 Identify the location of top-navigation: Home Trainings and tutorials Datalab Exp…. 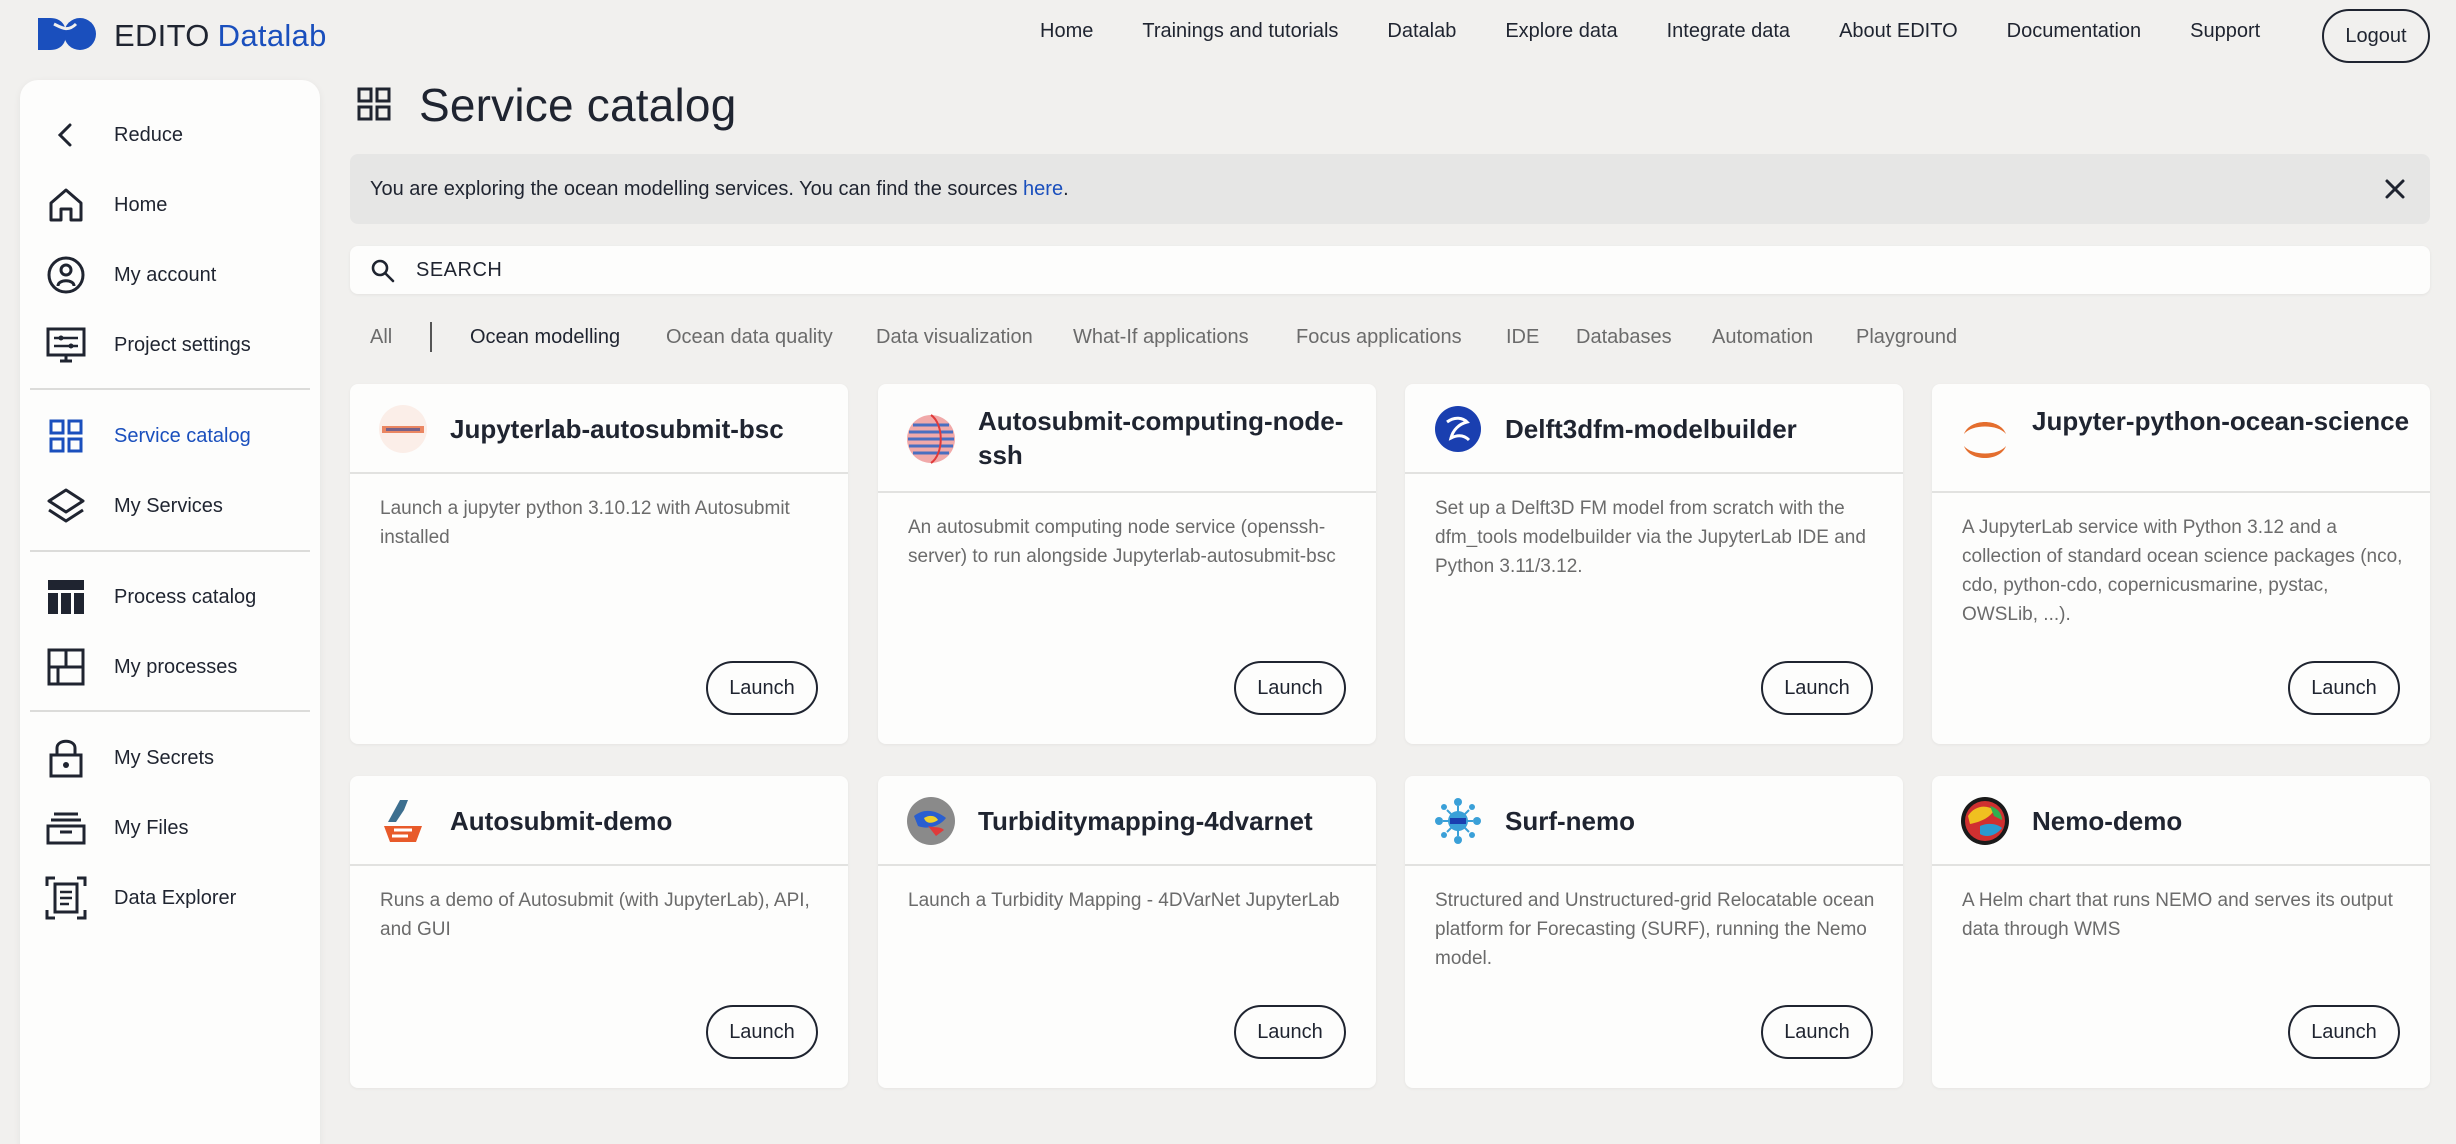
(1674, 31).